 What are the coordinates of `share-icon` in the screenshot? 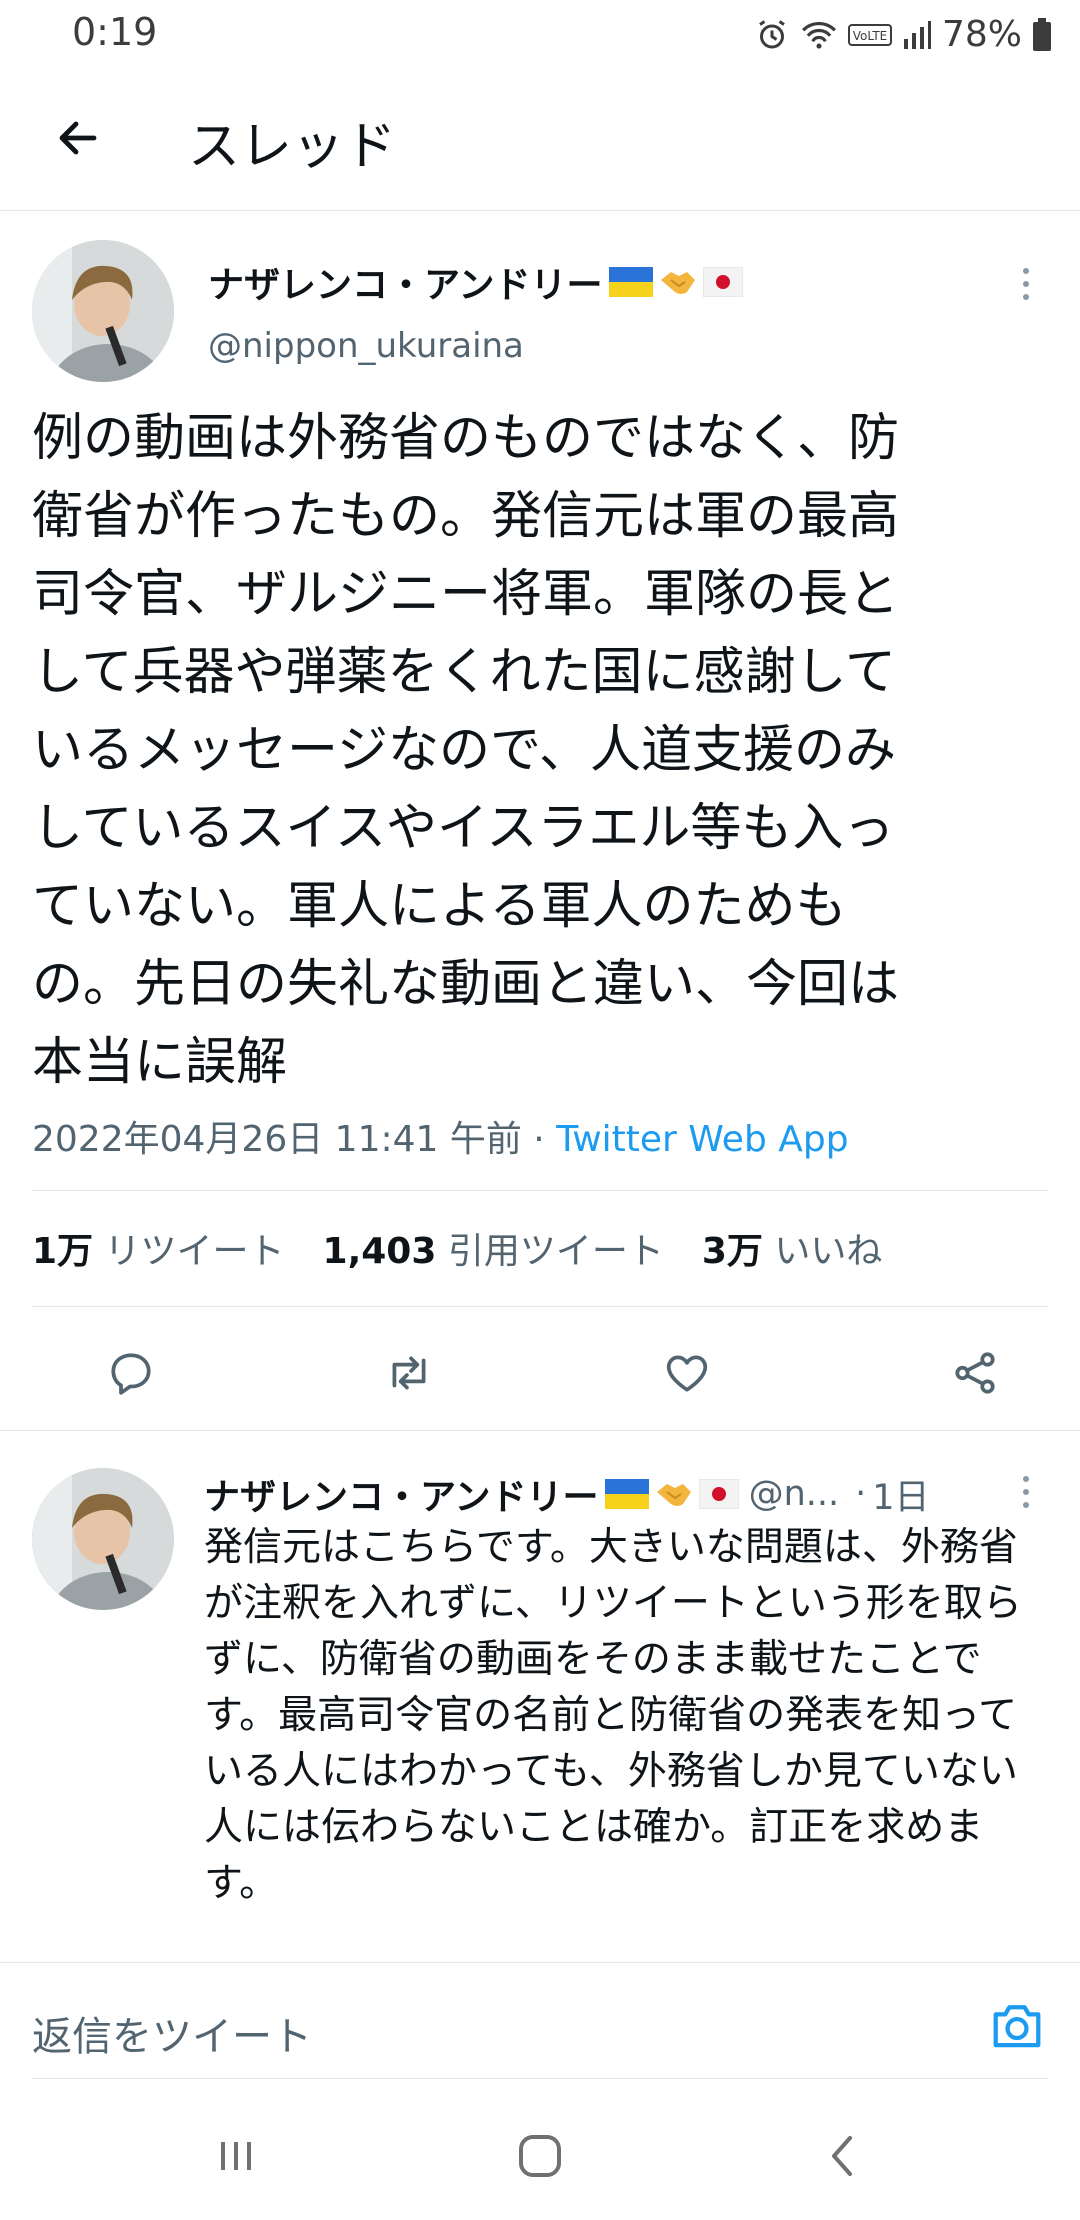 It's located at (975, 1373).